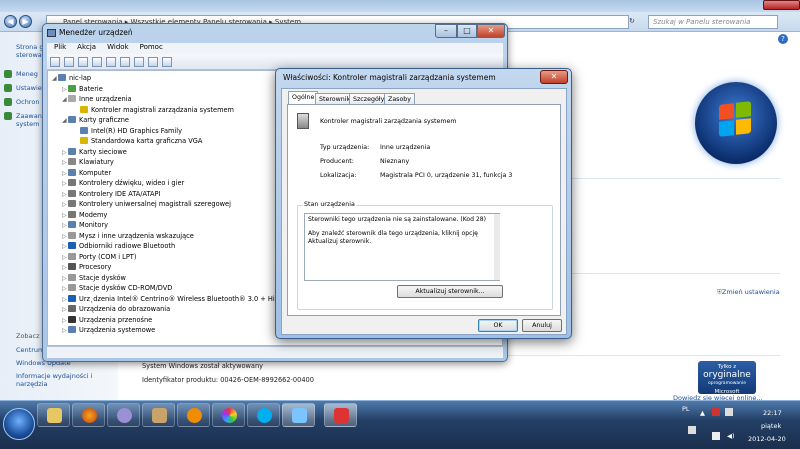 The height and width of the screenshot is (449, 800). Describe the element at coordinates (298, 415) in the screenshot. I see `control-panel-icon` at that location.